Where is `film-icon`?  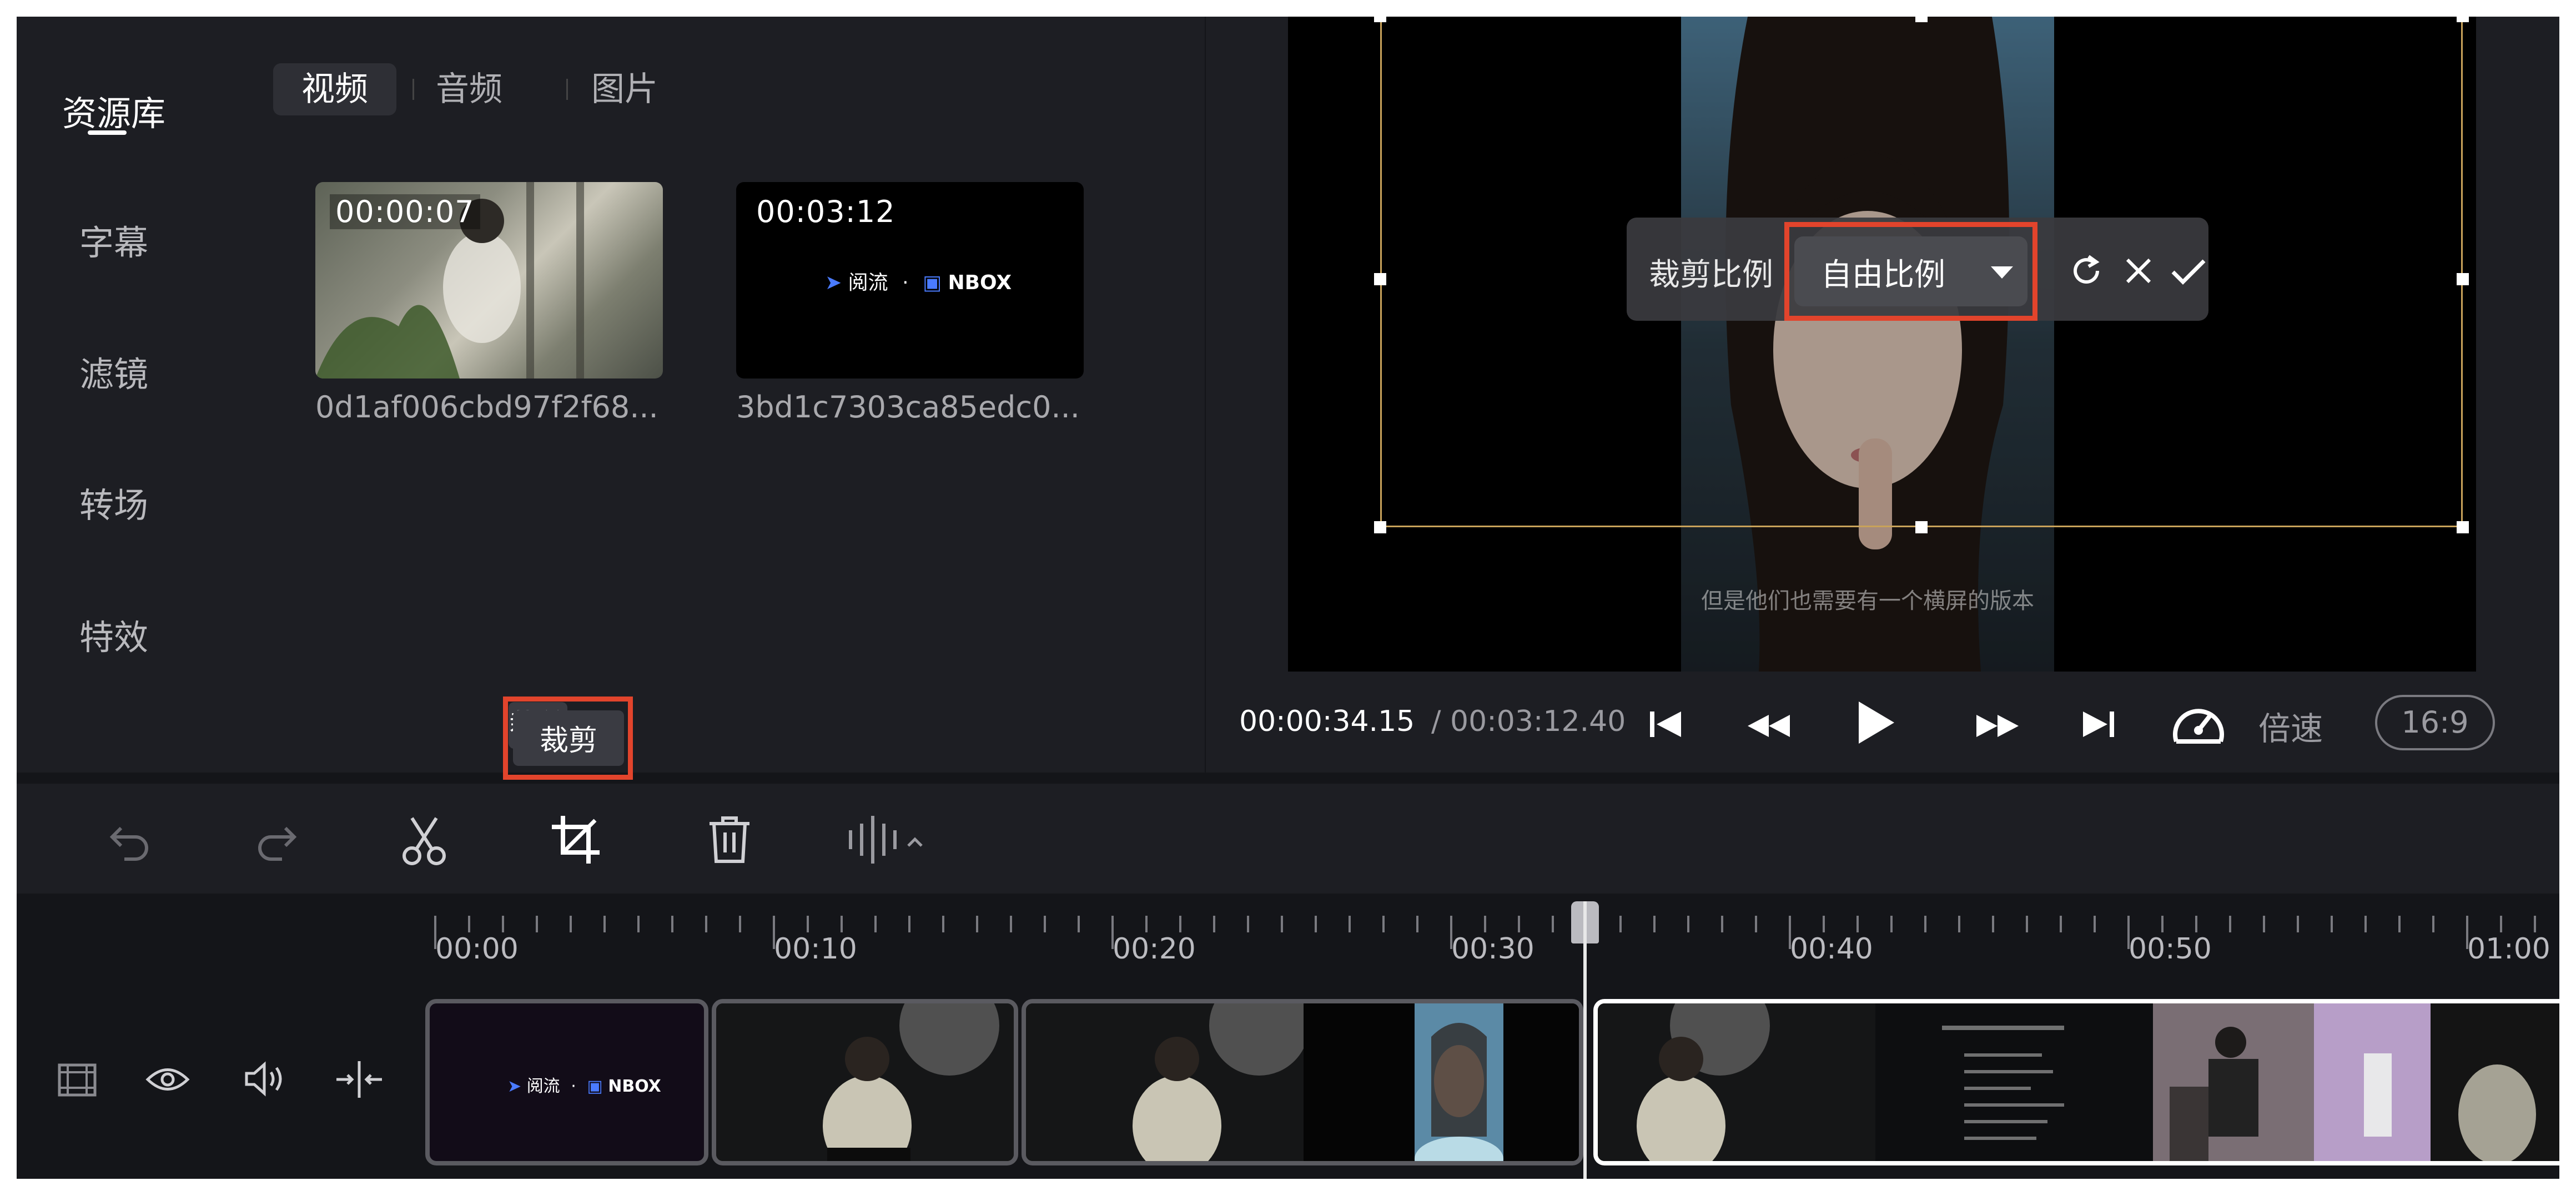
film-icon is located at coordinates (78, 1080).